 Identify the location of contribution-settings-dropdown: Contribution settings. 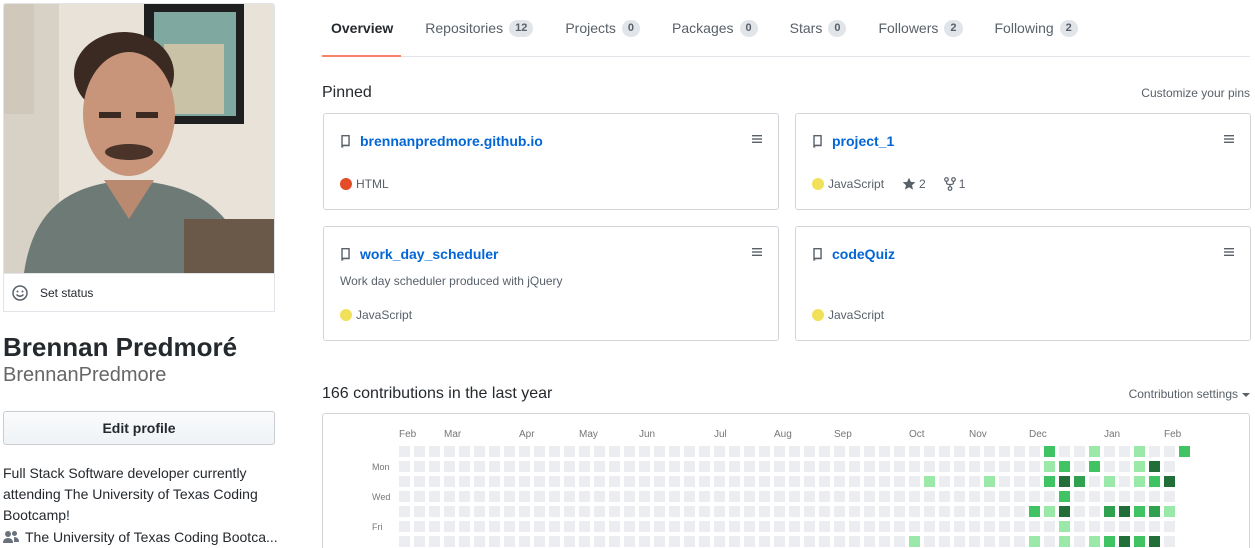
(1189, 394).